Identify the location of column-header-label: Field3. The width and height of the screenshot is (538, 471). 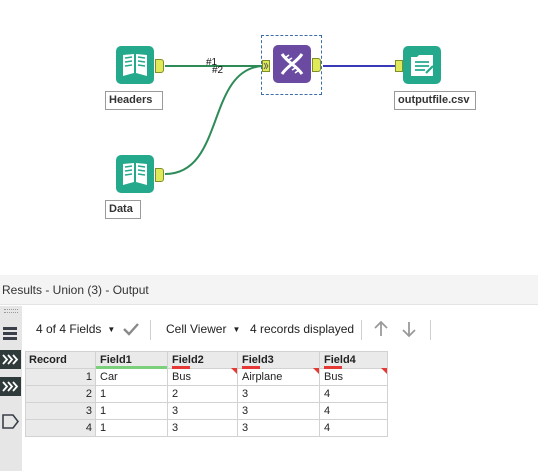
(258, 360).